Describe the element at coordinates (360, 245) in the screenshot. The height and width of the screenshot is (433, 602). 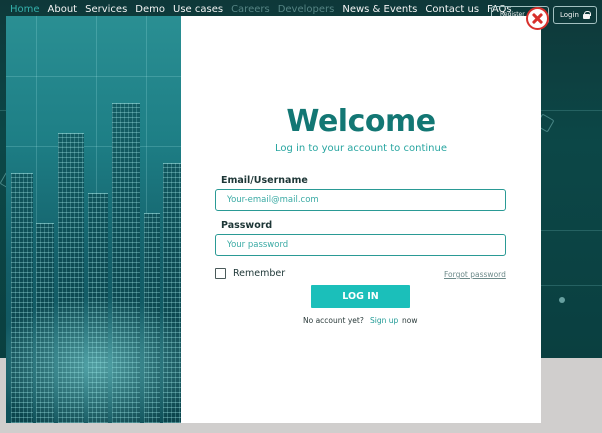
I see `password-field` at that location.